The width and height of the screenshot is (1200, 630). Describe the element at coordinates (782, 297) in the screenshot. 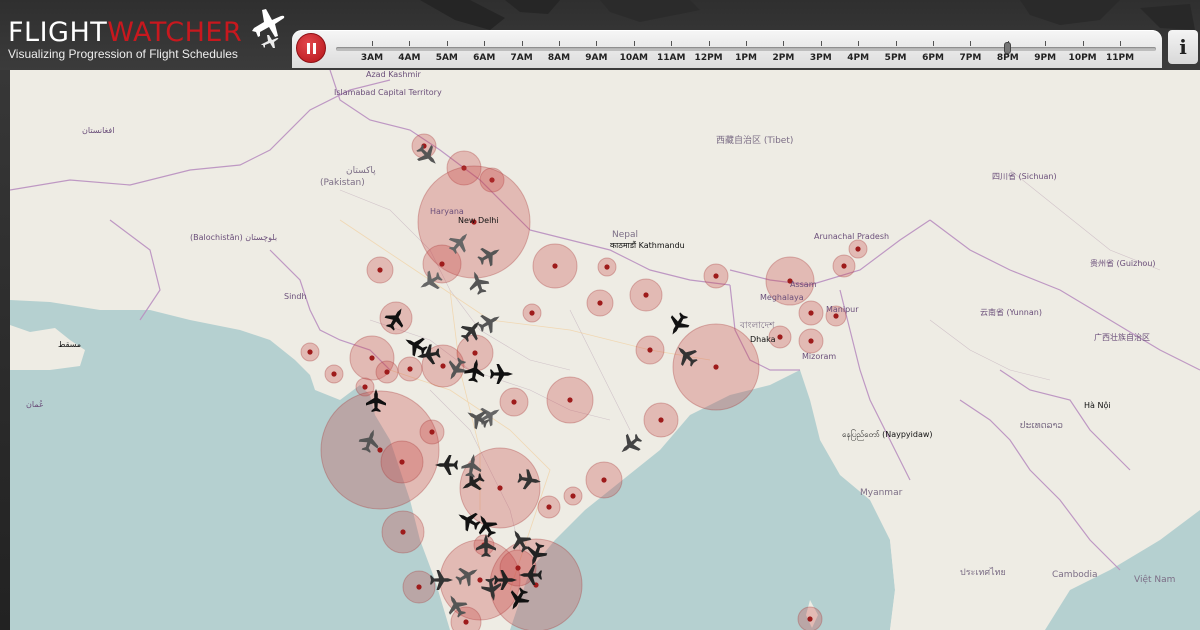

I see `map-label-meghalaya: Meghalaya` at that location.